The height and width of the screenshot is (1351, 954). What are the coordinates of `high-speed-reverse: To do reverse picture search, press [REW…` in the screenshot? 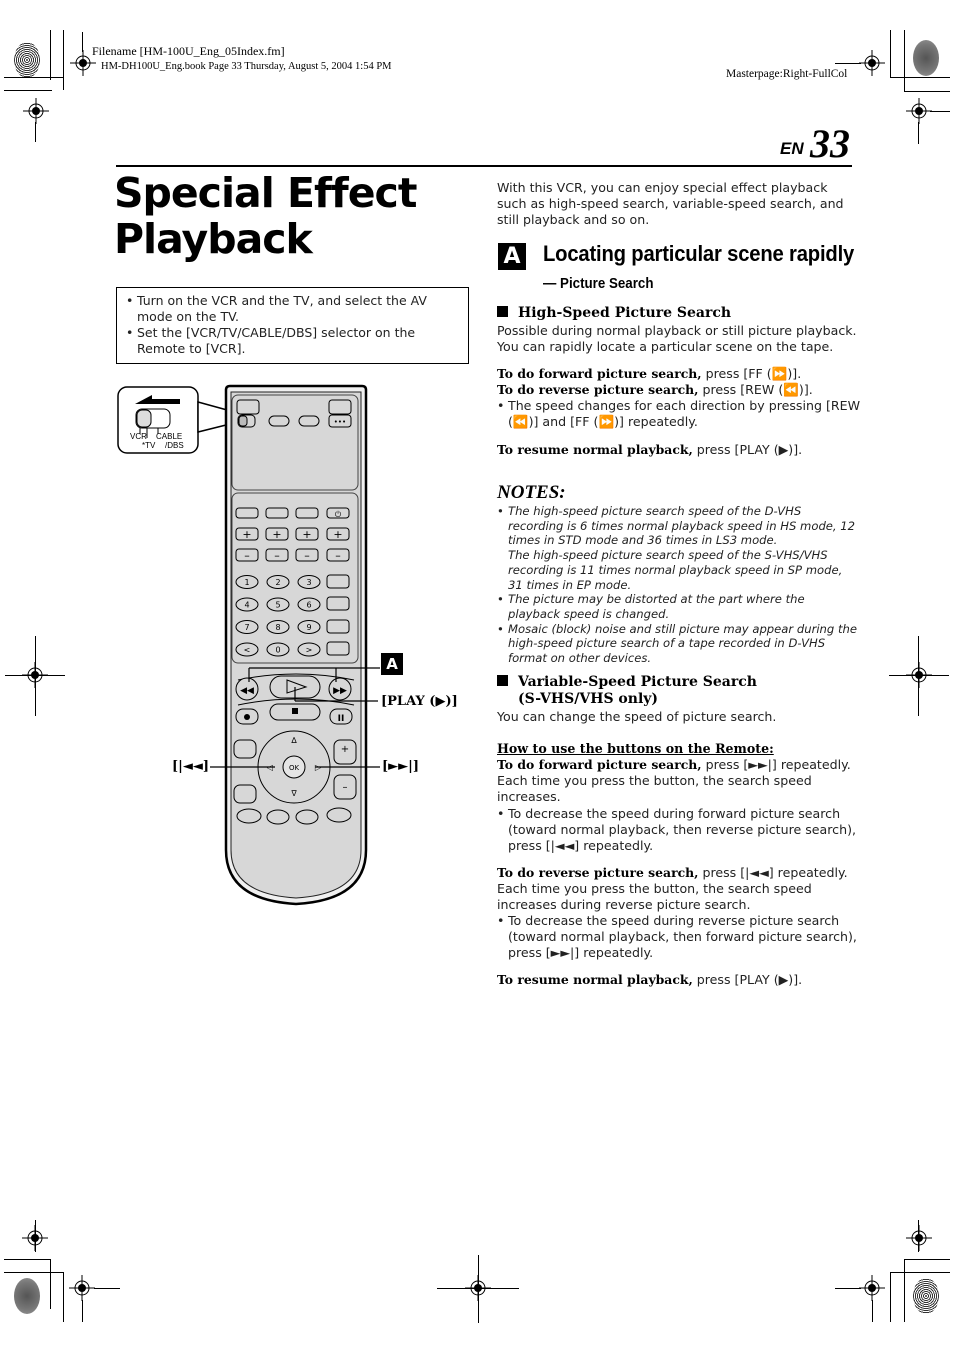 It's located at (677, 390).